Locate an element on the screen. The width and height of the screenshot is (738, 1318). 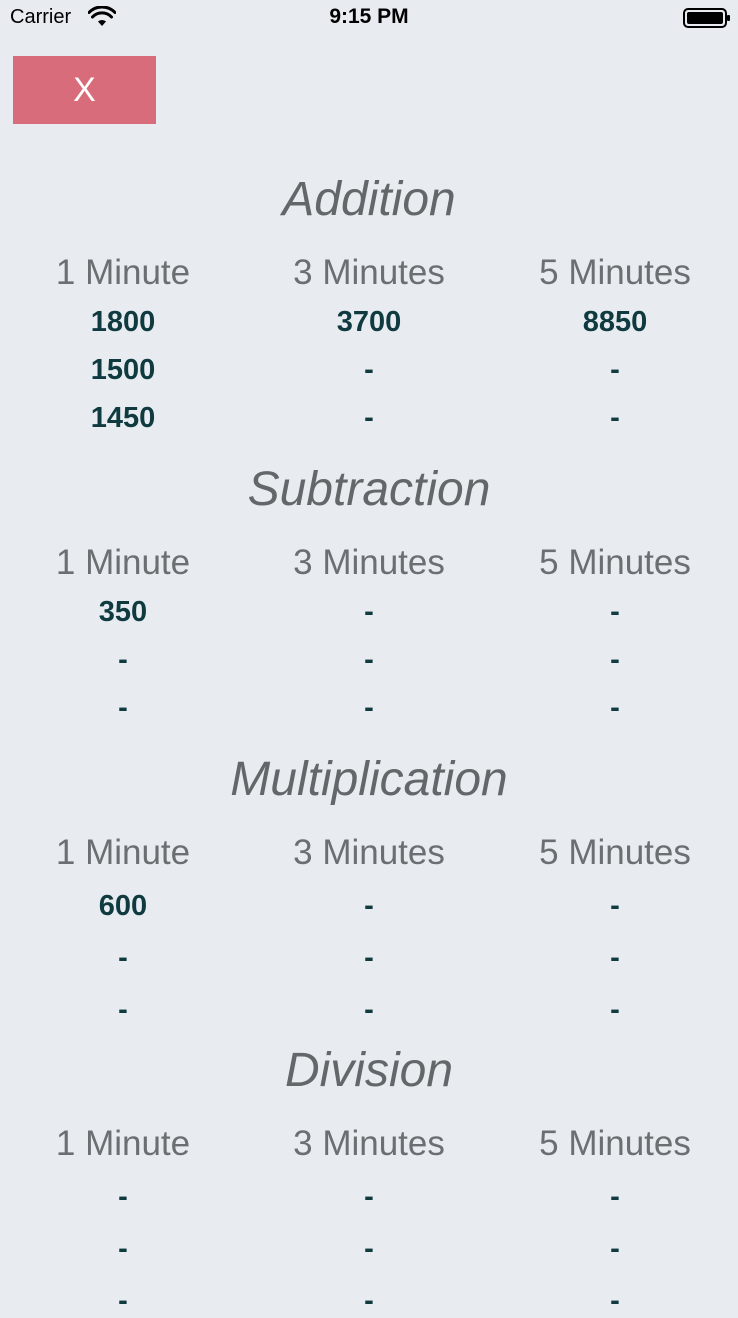
section-title-subtraction: Subtraction is located at coordinates (369, 489).